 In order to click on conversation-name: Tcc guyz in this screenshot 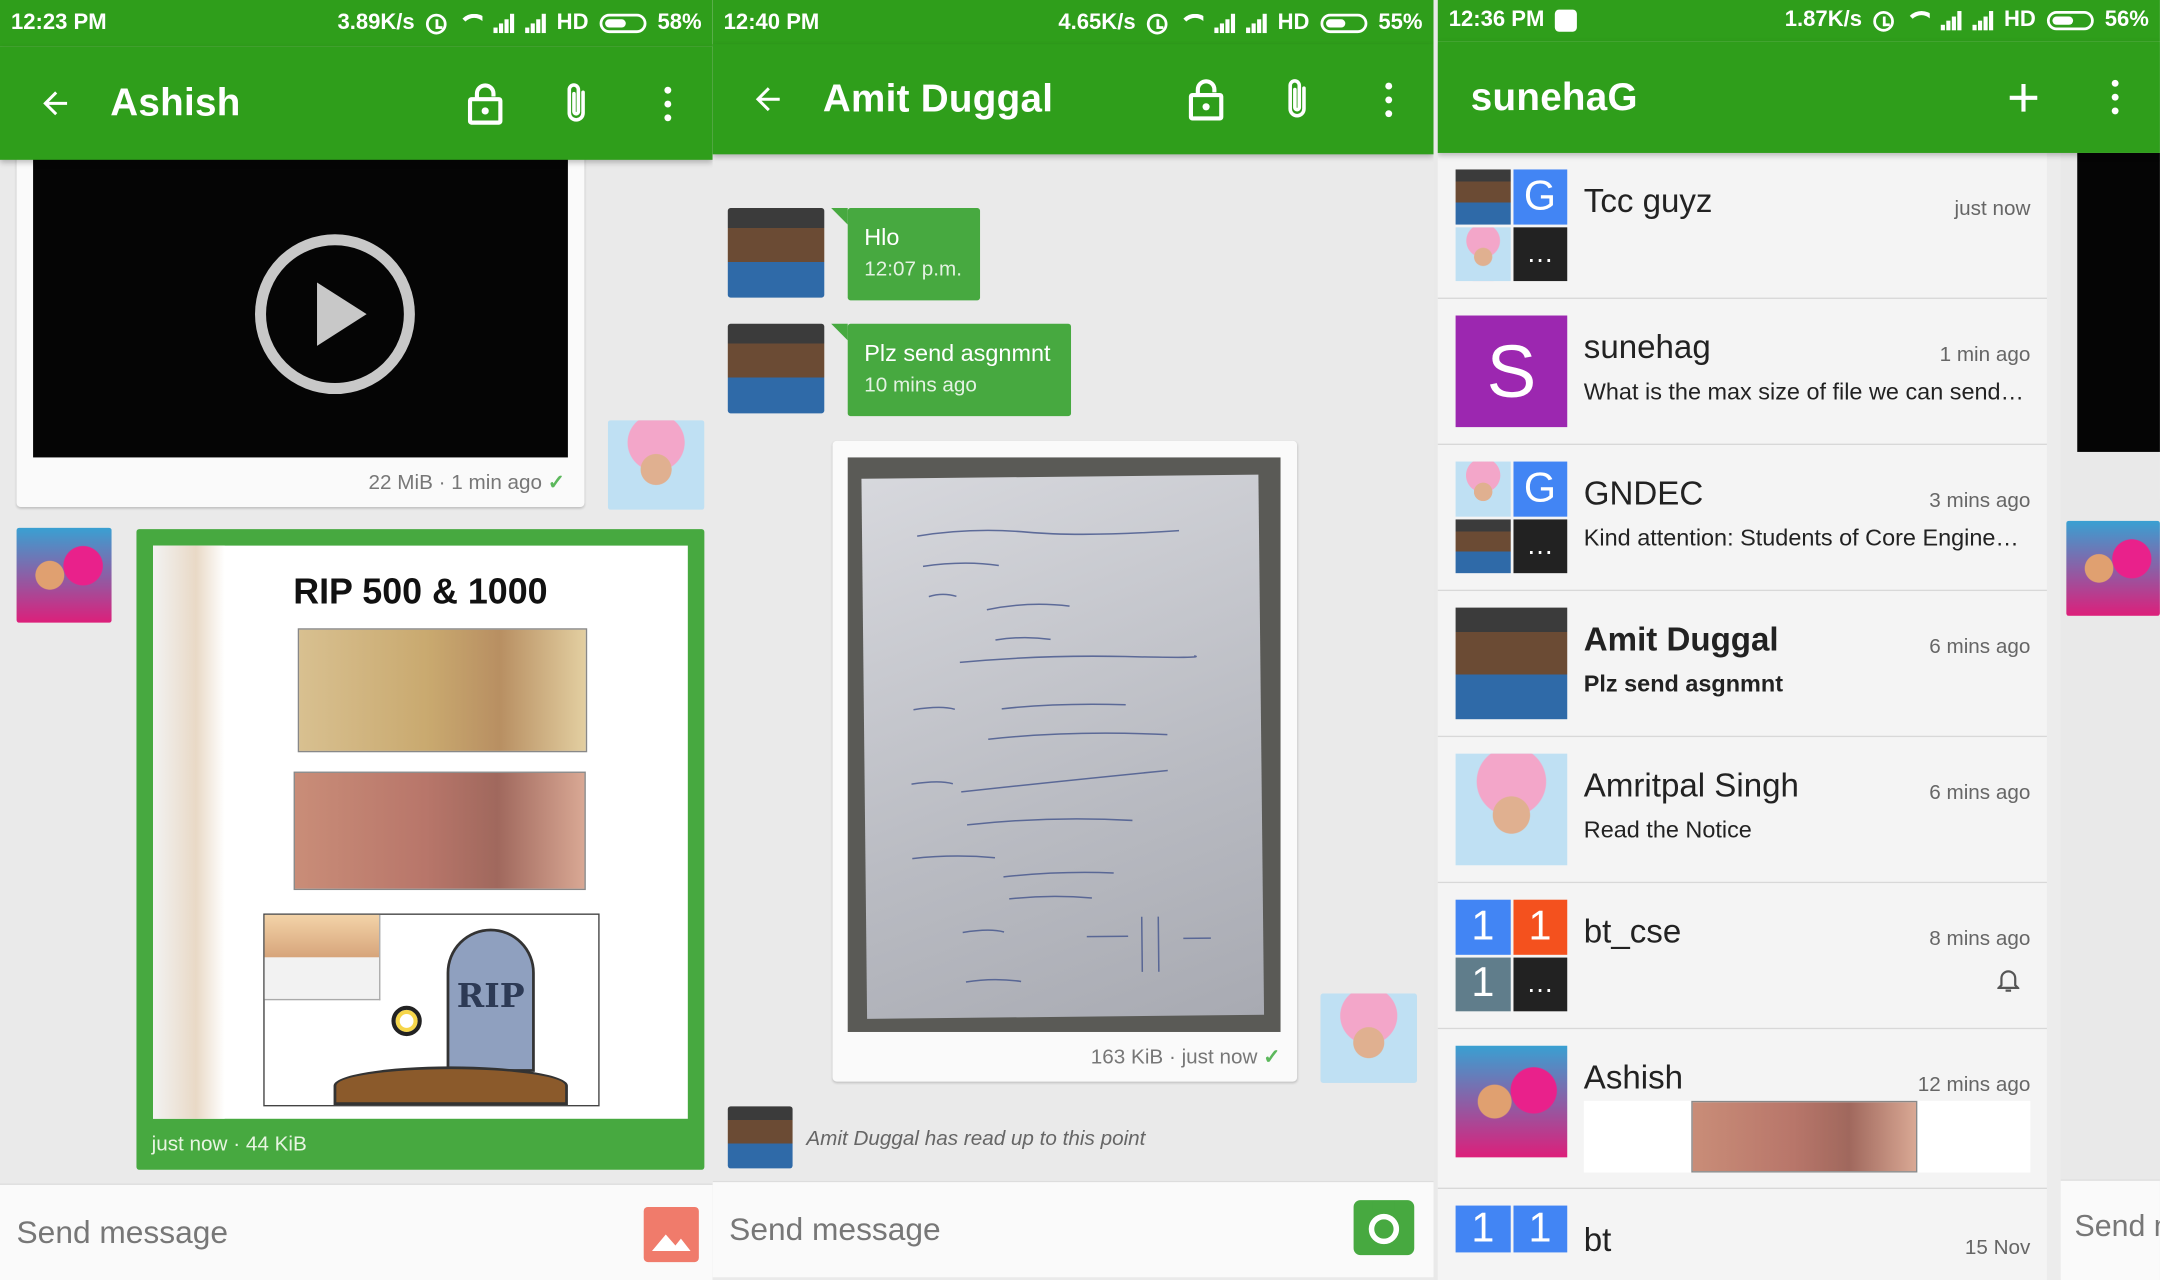, I will do `click(1648, 202)`.